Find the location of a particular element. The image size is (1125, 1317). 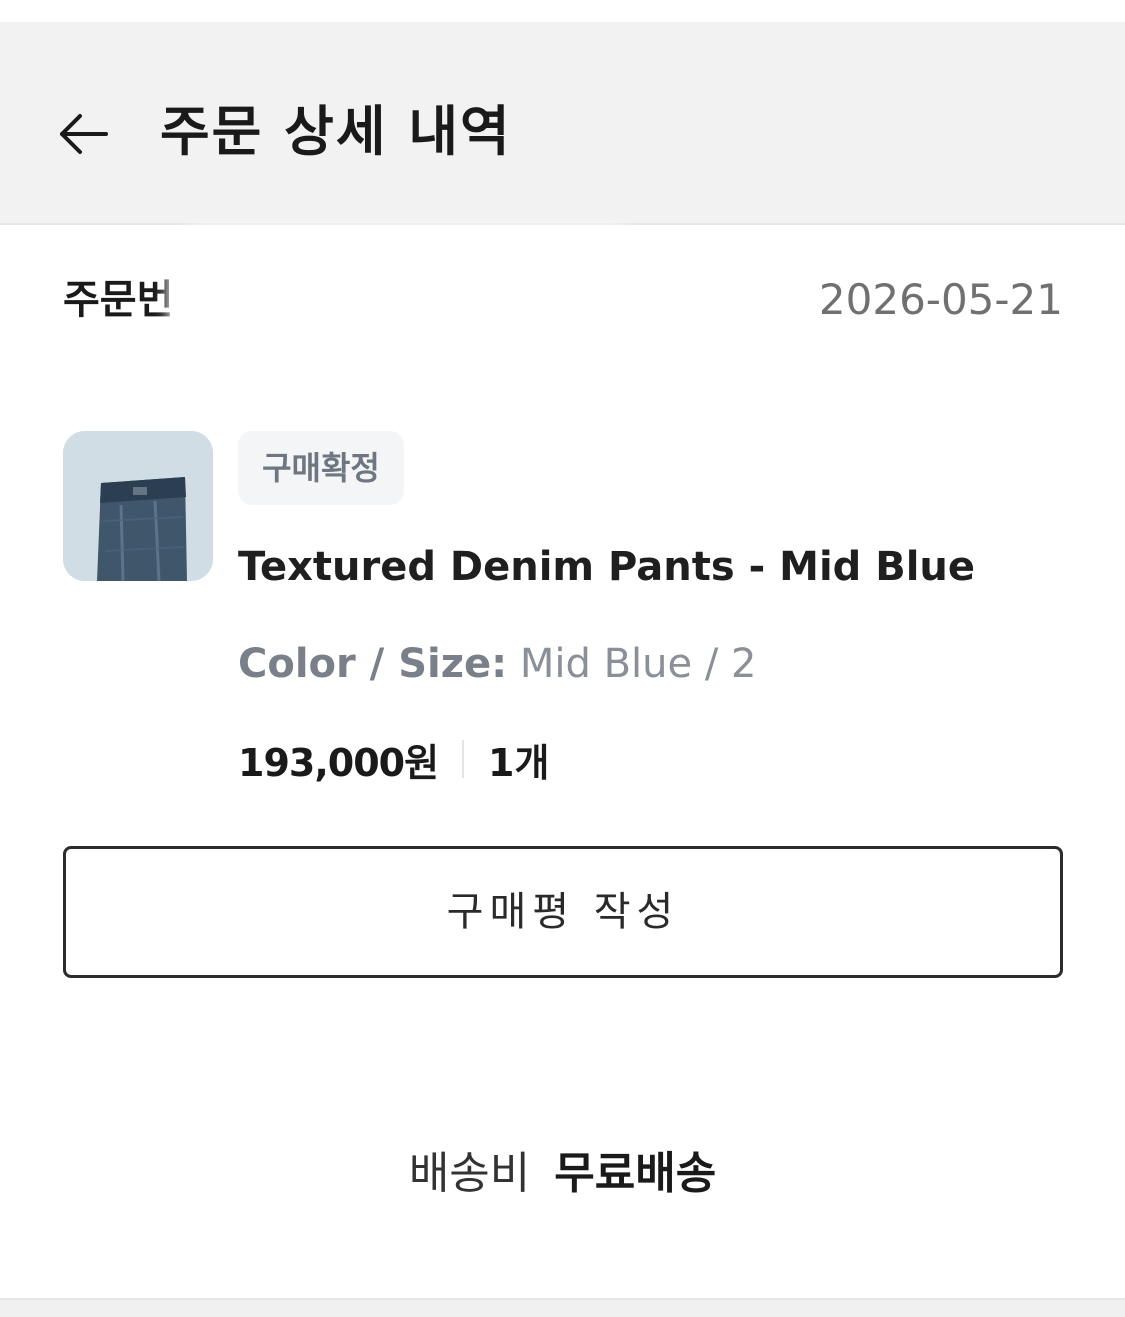

order-info-row: 주문번 2026-05-21 is located at coordinates (563, 284).